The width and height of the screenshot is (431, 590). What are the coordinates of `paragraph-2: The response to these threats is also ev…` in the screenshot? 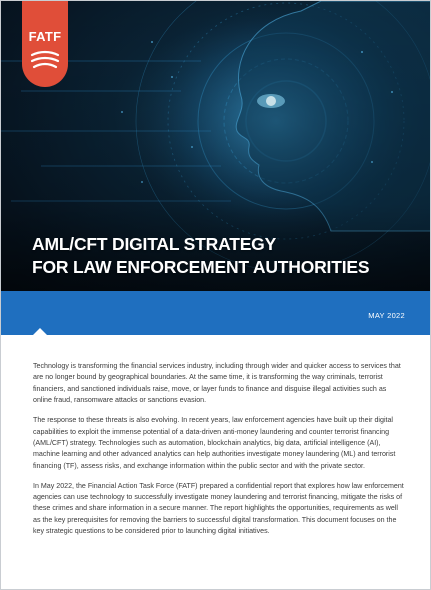 It's located at (214, 443).